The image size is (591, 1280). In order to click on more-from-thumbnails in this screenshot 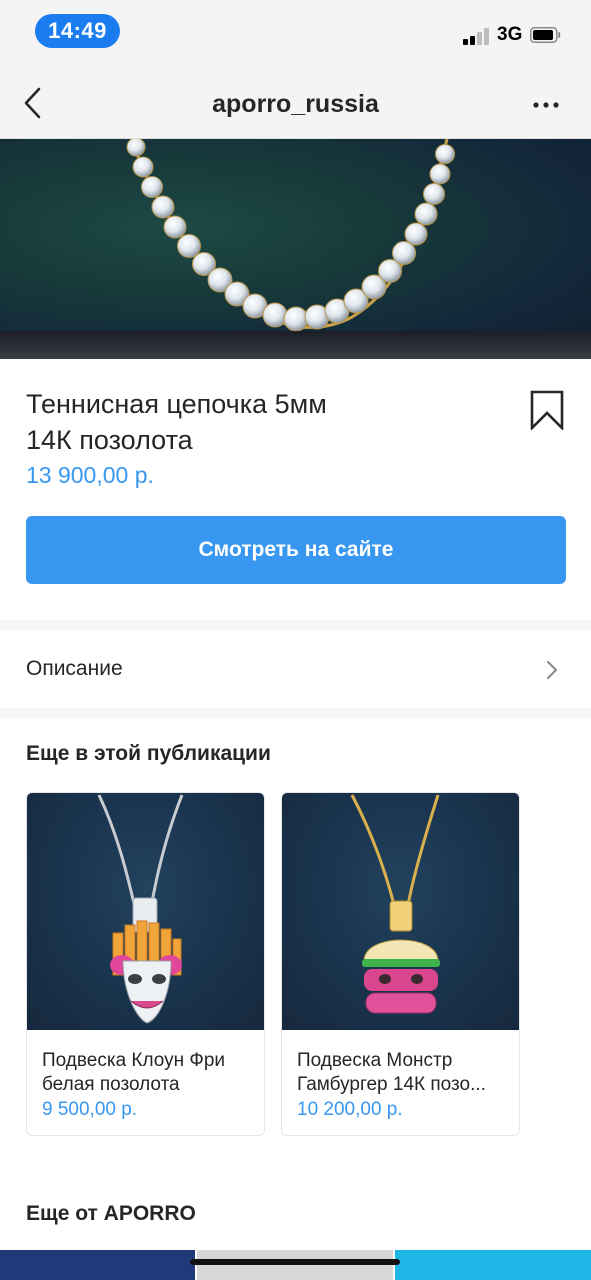, I will do `click(295, 1265)`.